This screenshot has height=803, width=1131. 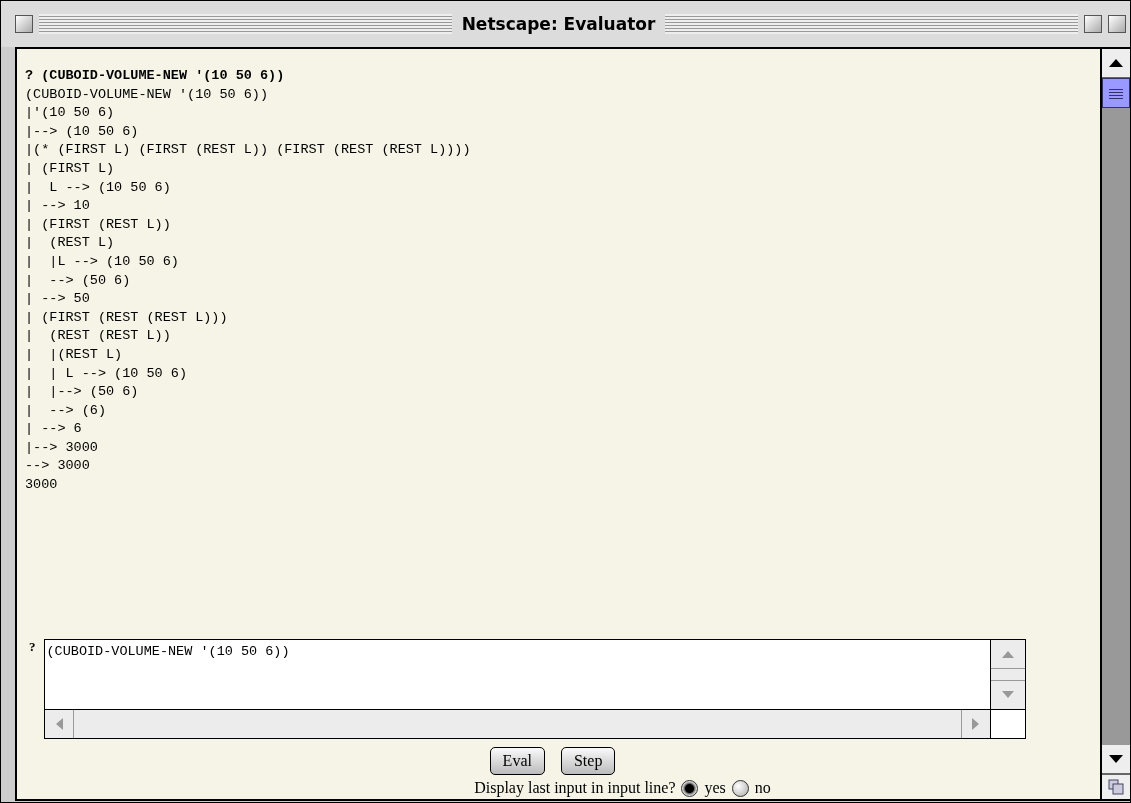 I want to click on close-box, so click(x=24, y=24).